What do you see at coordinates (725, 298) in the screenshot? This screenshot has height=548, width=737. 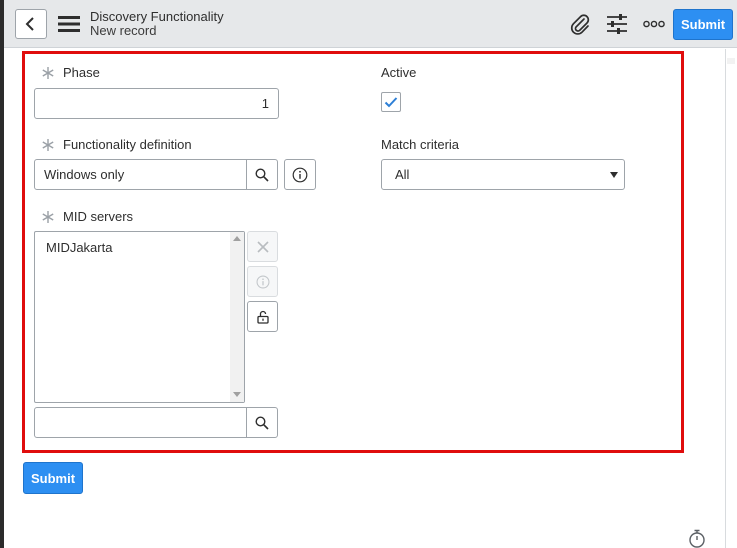 I see `page-scrollbar` at bounding box center [725, 298].